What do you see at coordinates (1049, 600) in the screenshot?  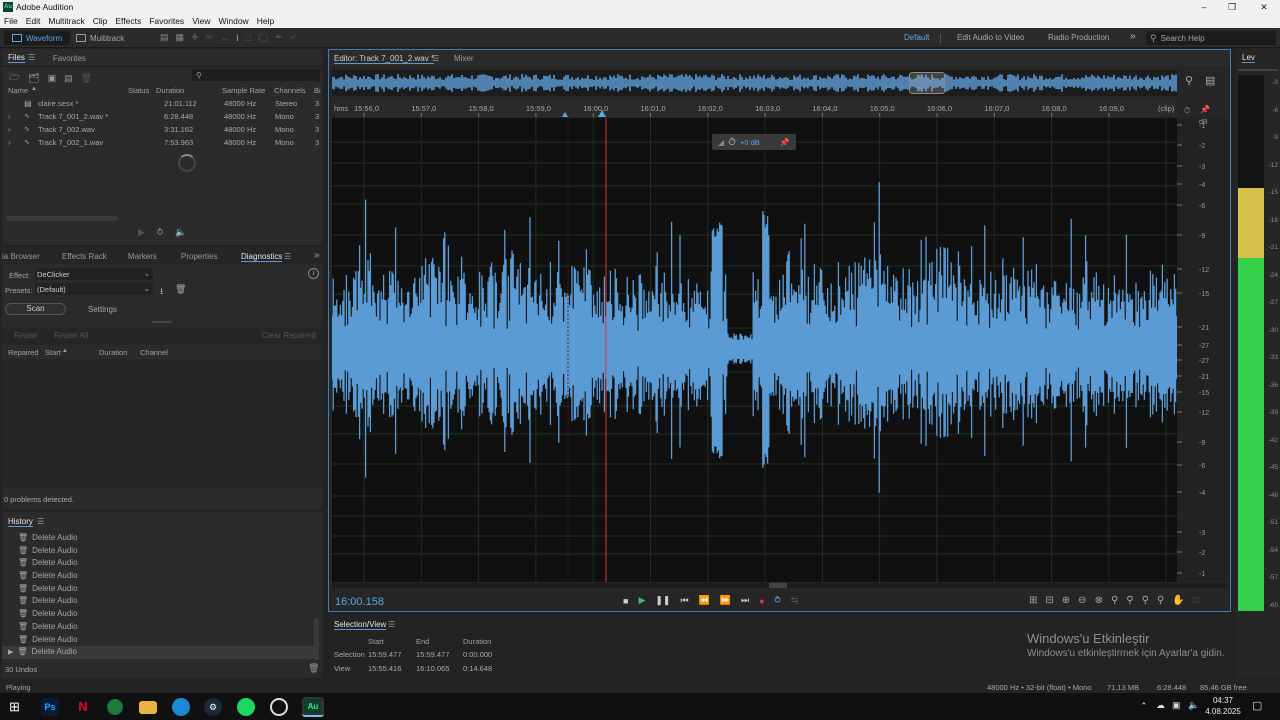 I see `zoom-out-amplitude-icon: ⊟` at bounding box center [1049, 600].